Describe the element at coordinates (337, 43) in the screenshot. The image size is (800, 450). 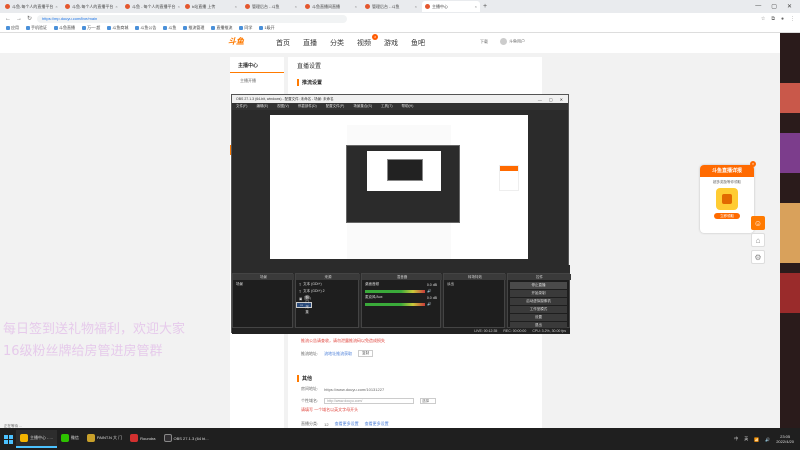
I see `nav-category: 分类` at that location.